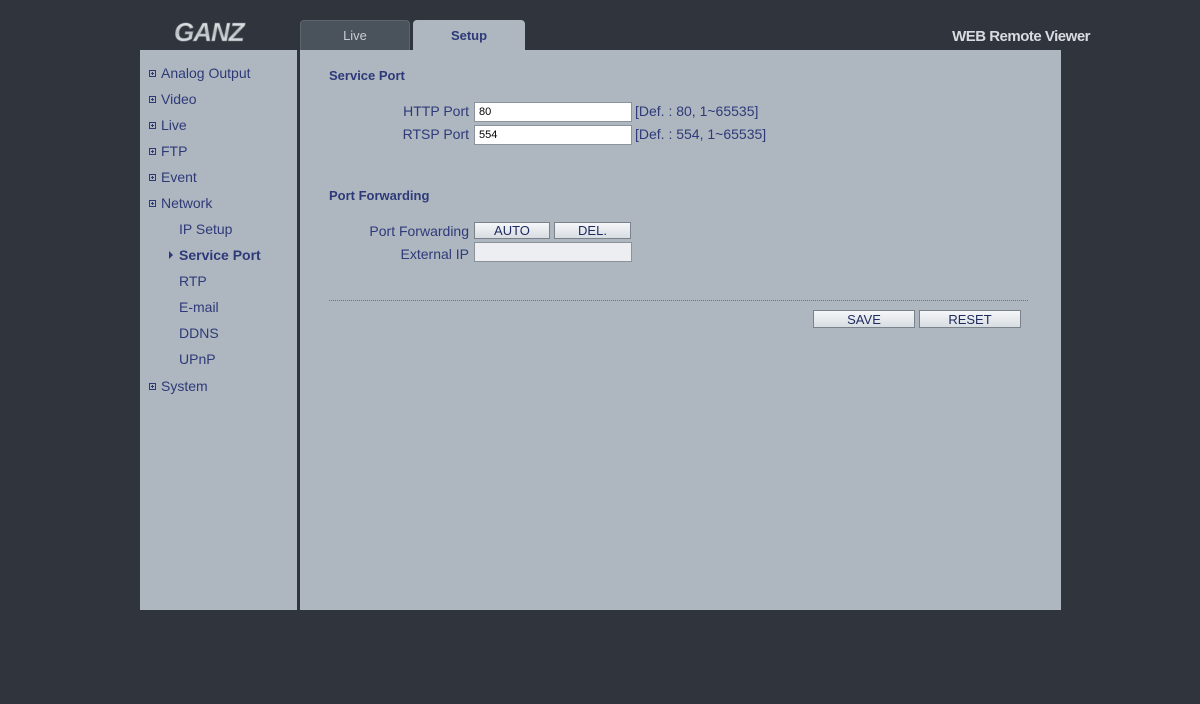 The width and height of the screenshot is (1200, 704). I want to click on save-button: SAVE, so click(864, 319).